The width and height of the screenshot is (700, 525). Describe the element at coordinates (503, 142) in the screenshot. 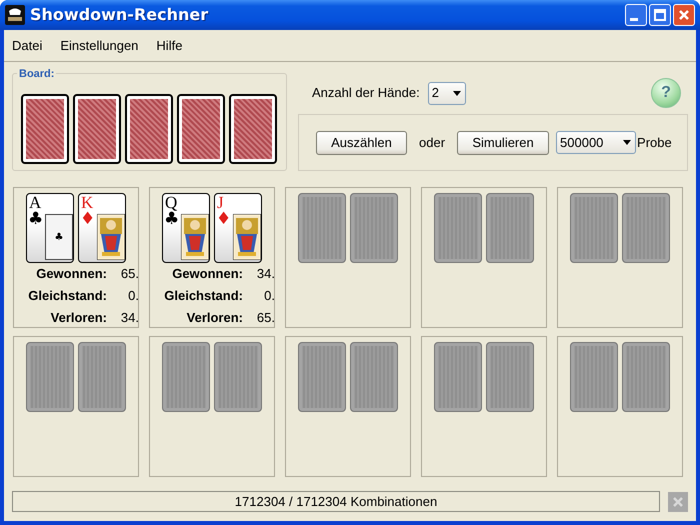

I see `simulate-button: Simulieren` at that location.